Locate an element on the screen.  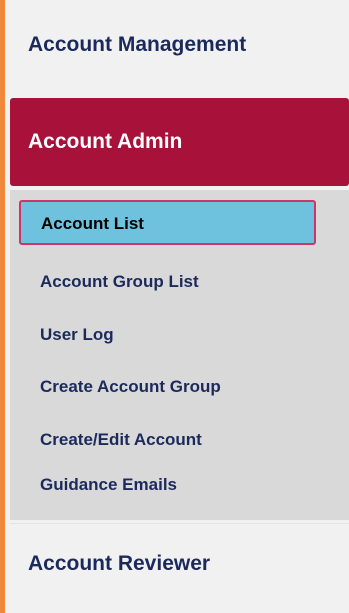
nav-section-account-reviewer: Account Reviewer is located at coordinates (179, 563).